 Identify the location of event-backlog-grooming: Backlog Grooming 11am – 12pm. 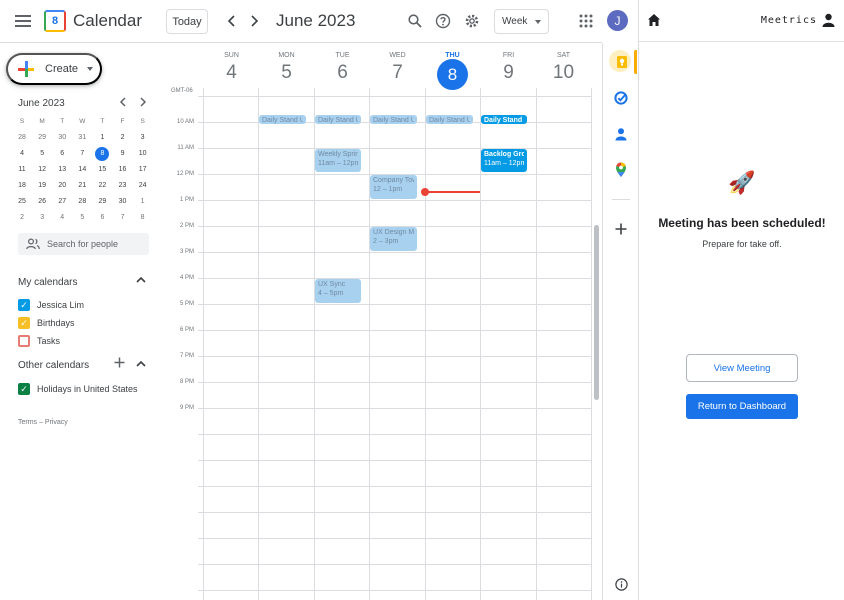
(504, 160).